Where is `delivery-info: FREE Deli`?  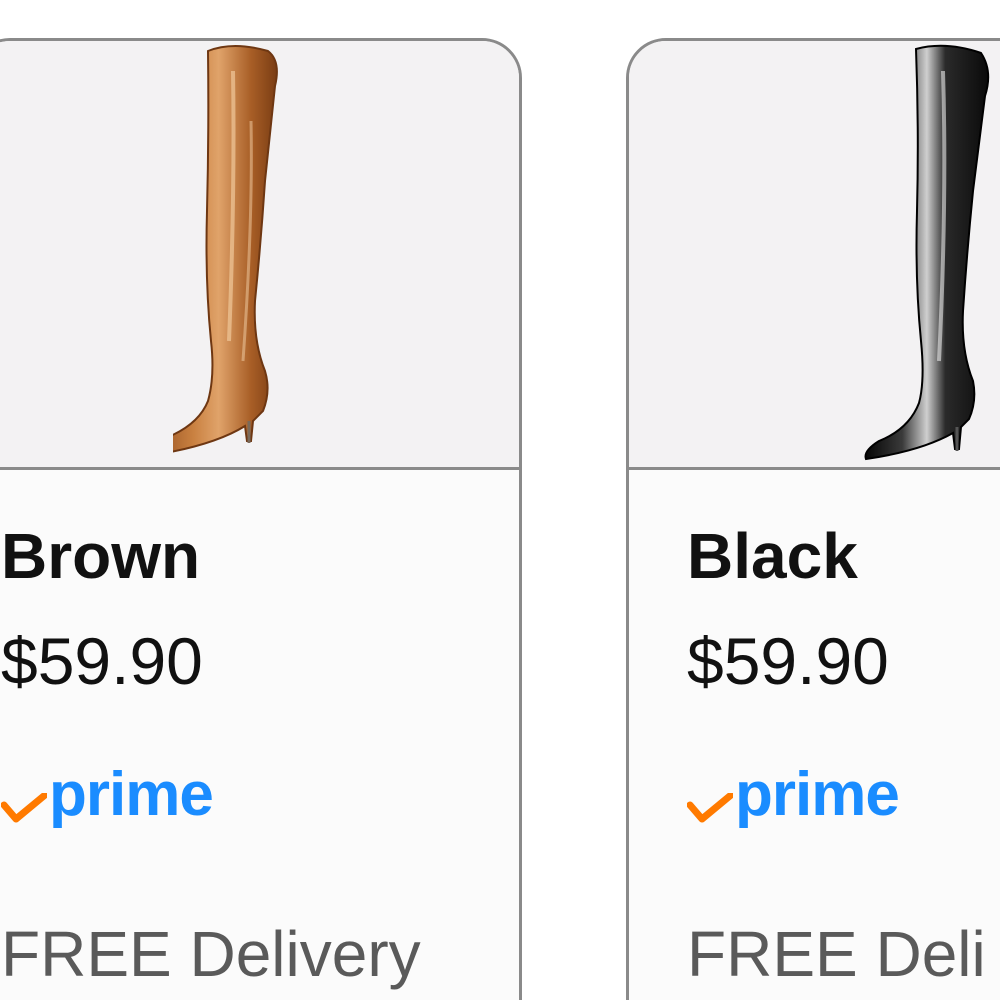 delivery-info: FREE Deli is located at coordinates (836, 954).